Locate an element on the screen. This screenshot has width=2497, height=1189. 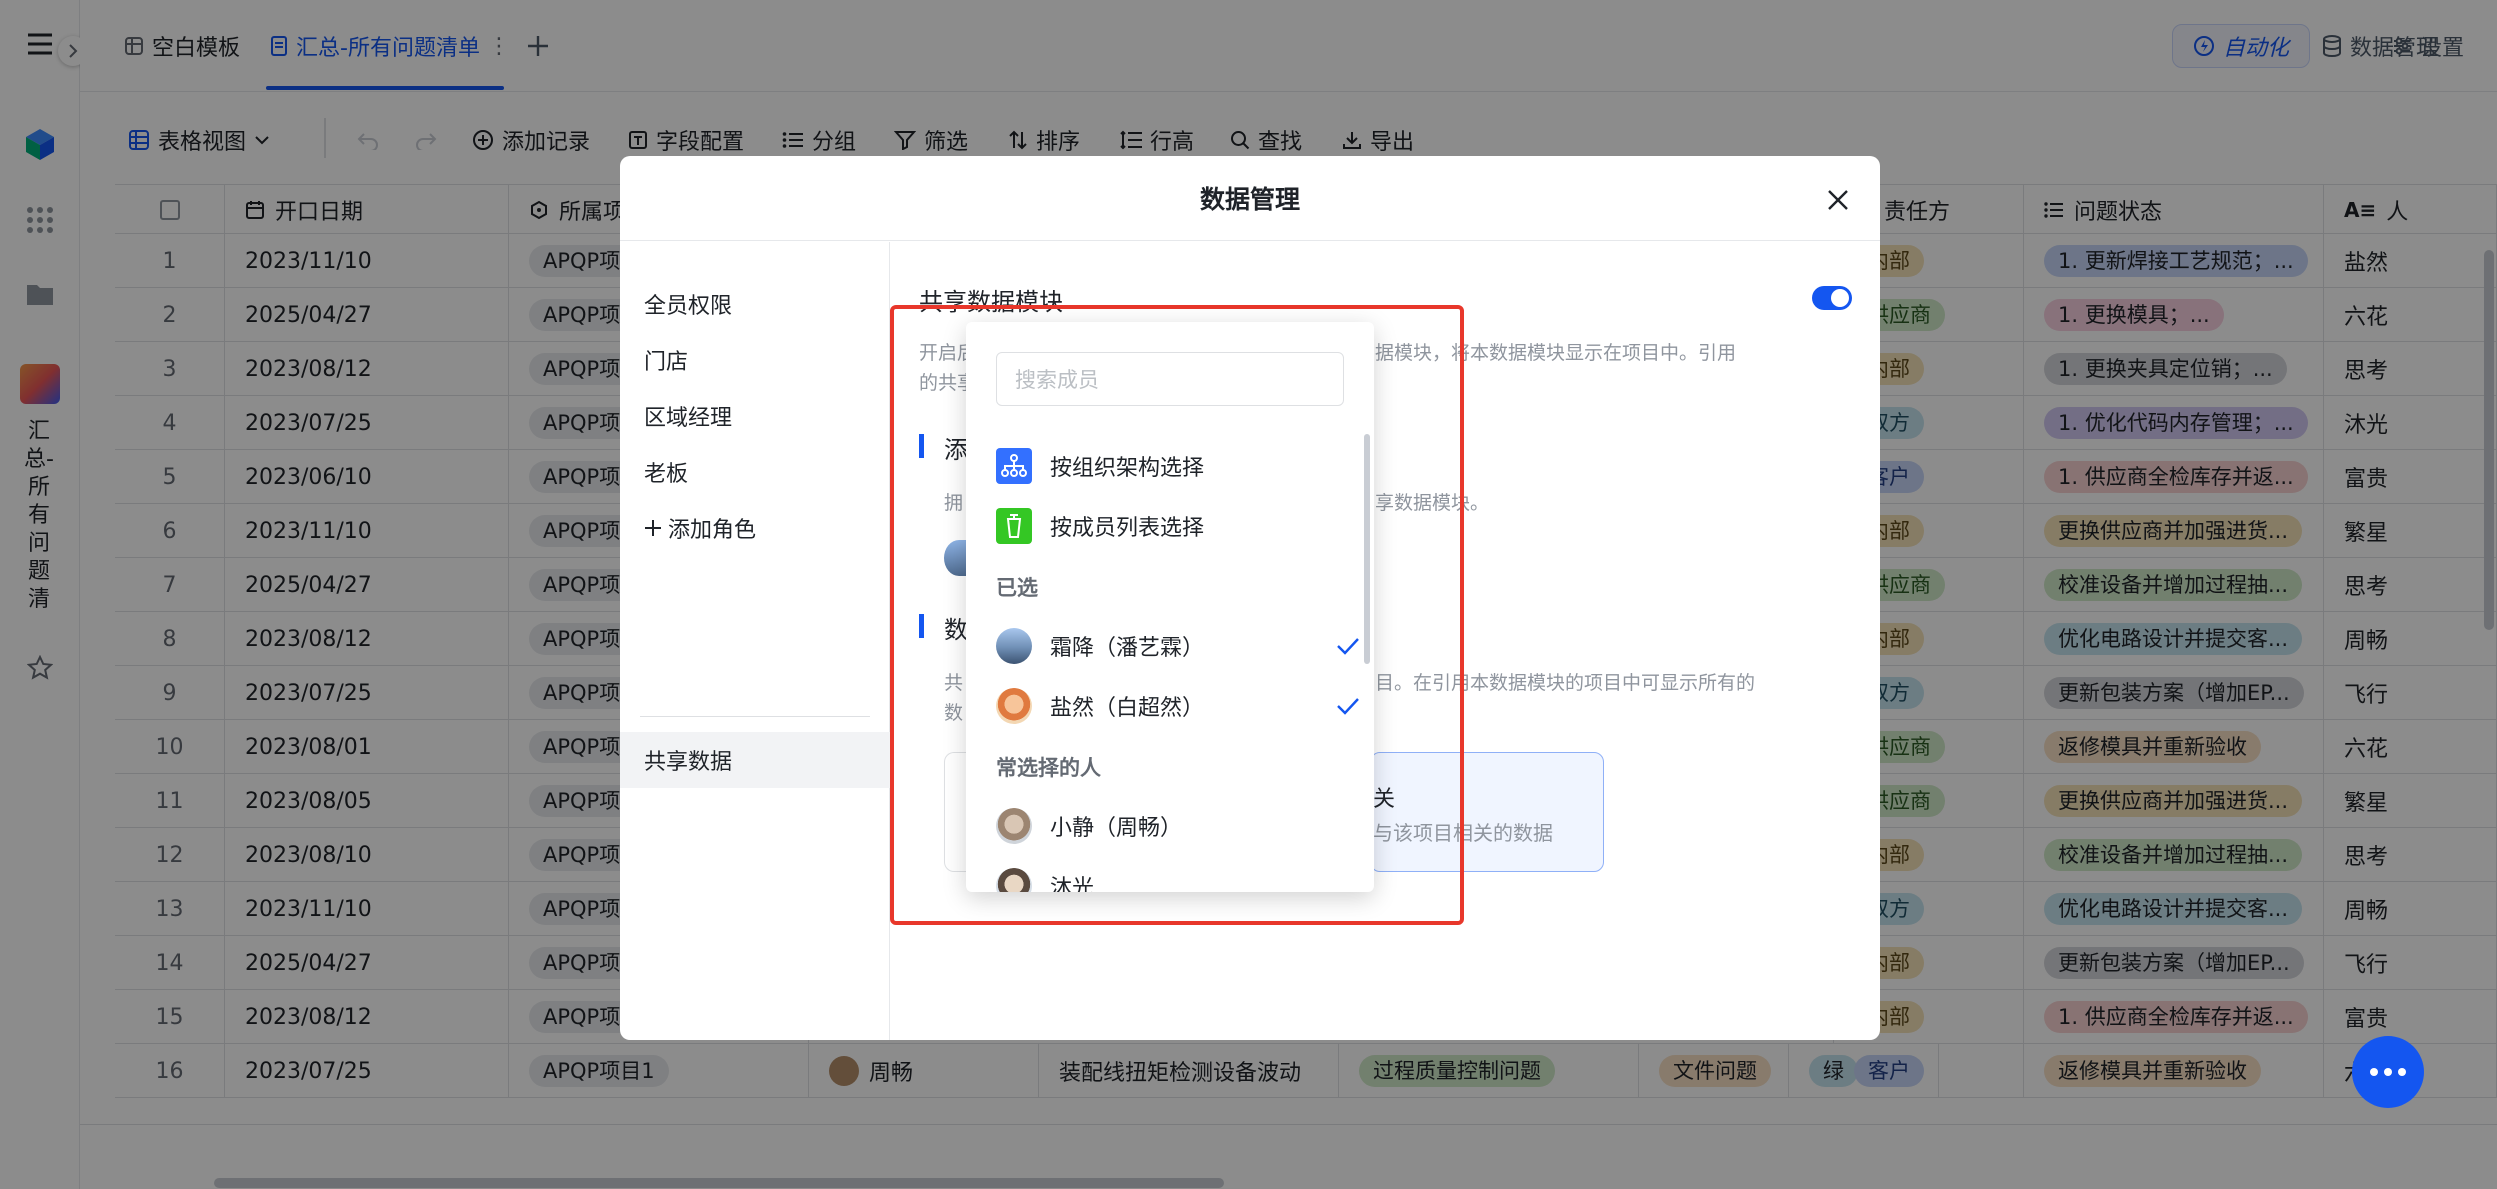
nav-store: 门店 is located at coordinates (666, 360).